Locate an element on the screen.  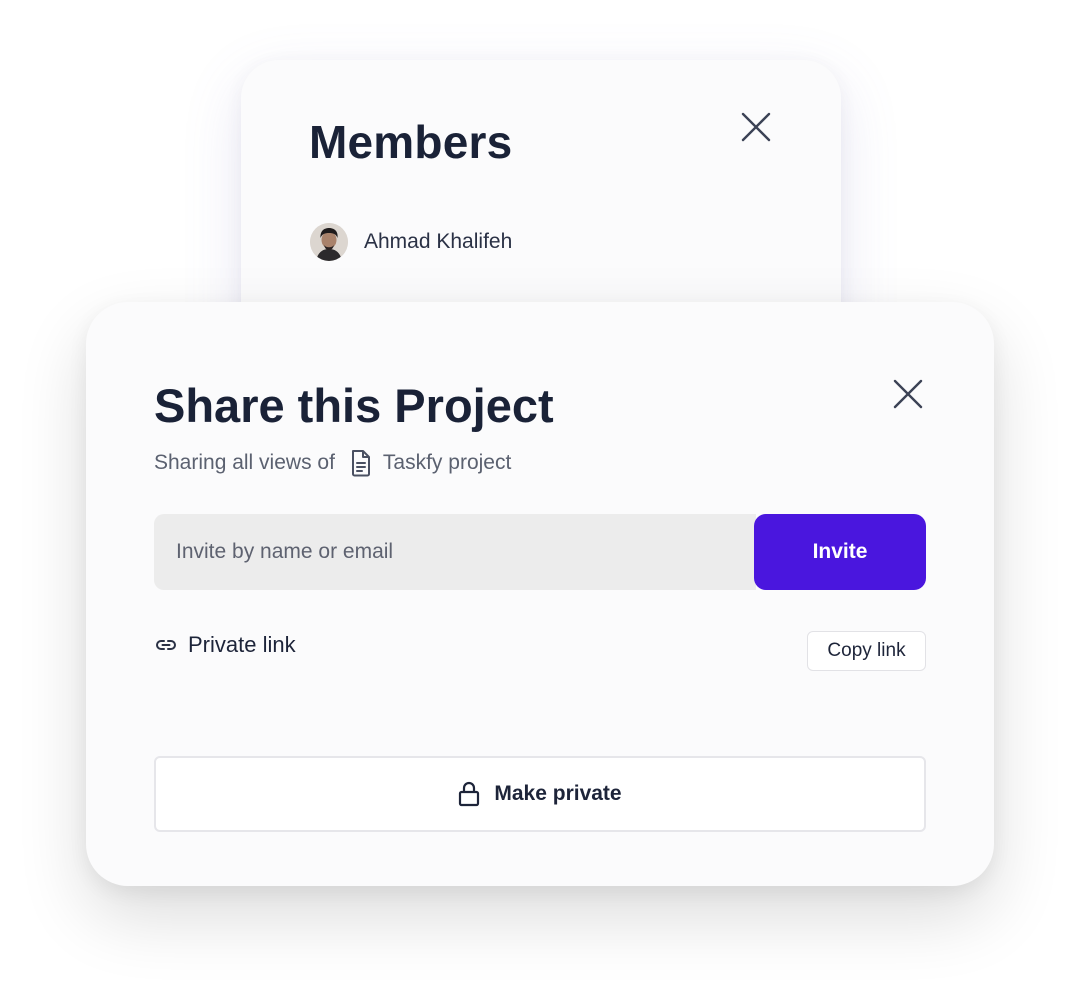
invite-input is located at coordinates (455, 552).